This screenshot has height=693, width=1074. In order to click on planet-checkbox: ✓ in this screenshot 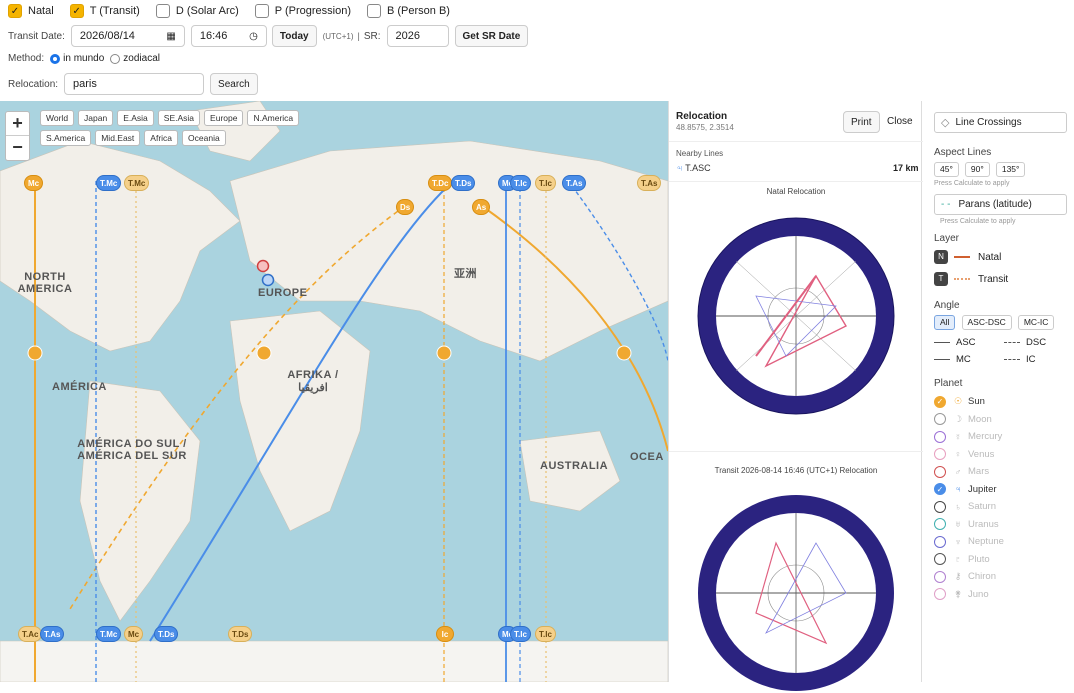, I will do `click(940, 489)`.